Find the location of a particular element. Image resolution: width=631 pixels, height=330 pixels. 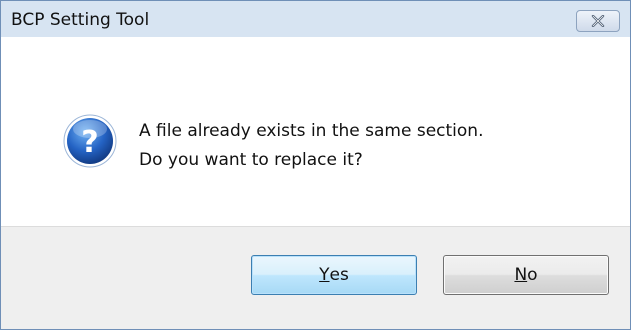

yes-button: Yes is located at coordinates (334, 275).